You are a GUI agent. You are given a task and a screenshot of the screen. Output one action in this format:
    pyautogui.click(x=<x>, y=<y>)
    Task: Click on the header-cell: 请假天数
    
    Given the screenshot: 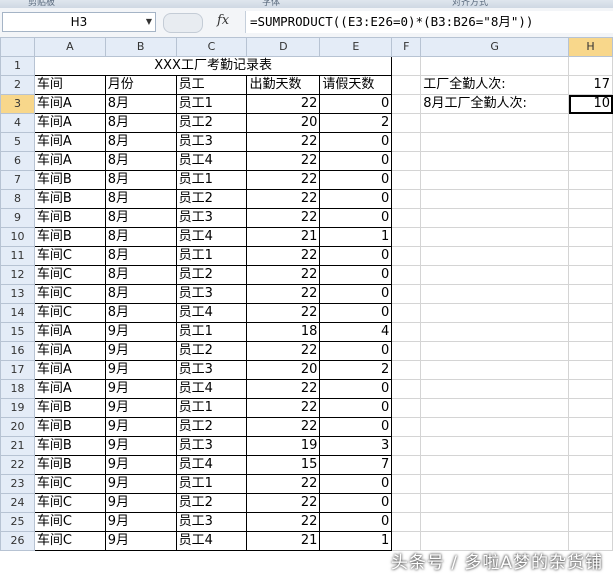 What is the action you would take?
    pyautogui.click(x=356, y=85)
    